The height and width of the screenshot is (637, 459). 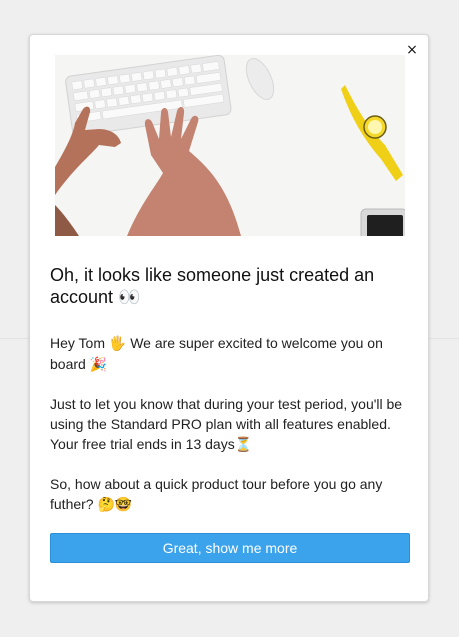 What do you see at coordinates (98, 365) in the screenshot?
I see `party-icon: 🎉` at bounding box center [98, 365].